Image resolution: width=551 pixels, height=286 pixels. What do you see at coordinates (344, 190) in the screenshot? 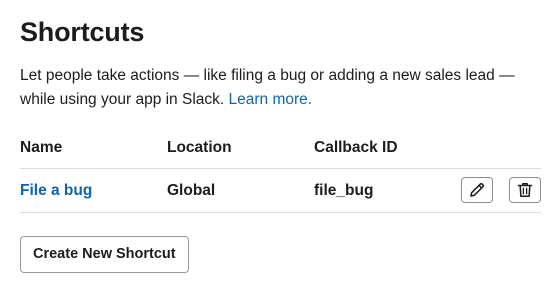
I see `shortcut-callback-id: file_bug` at bounding box center [344, 190].